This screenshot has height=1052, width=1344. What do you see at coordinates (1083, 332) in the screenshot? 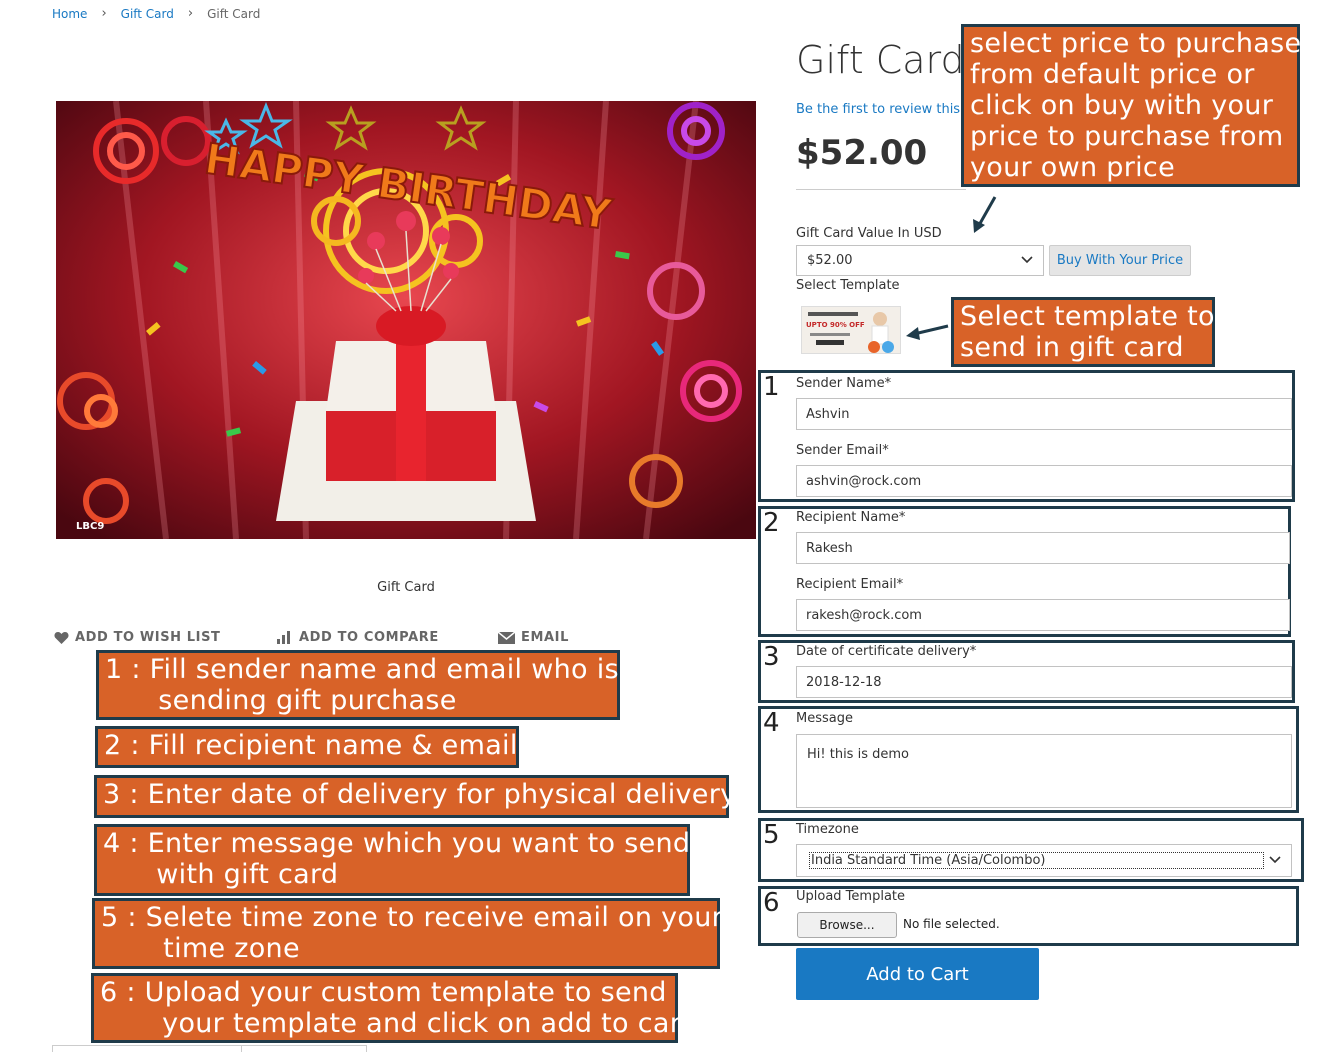
I see `template-note: Select template to send in gift card` at bounding box center [1083, 332].